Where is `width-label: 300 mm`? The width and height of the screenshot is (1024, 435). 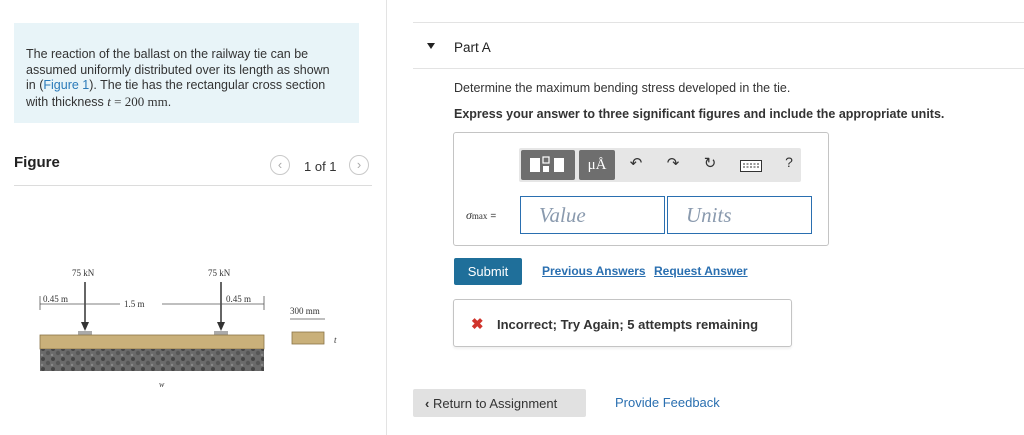
width-label: 300 mm is located at coordinates (305, 311).